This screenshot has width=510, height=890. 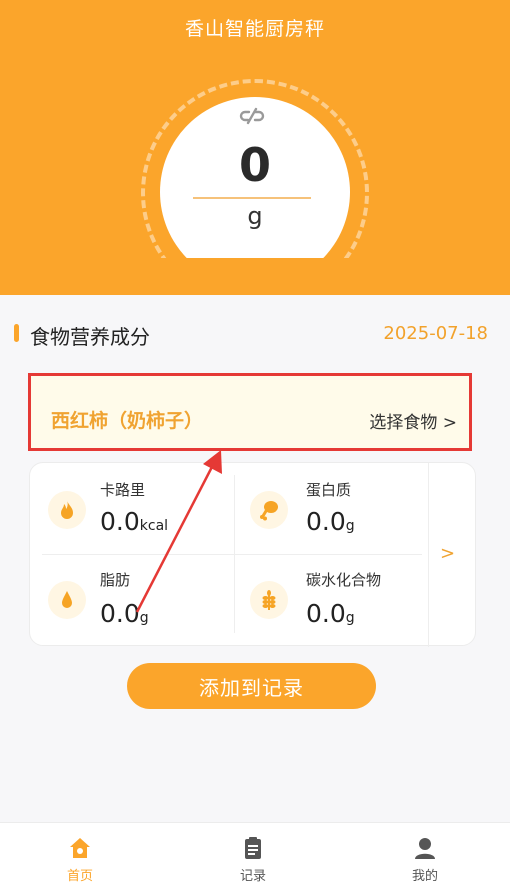 What do you see at coordinates (251, 686) in the screenshot?
I see `add-to-record-button: 添加到记录` at bounding box center [251, 686].